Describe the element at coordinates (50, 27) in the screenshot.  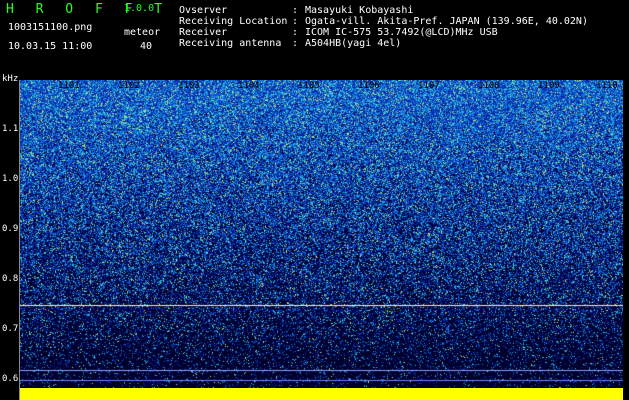
I see `filename-label: 1003151100.png` at that location.